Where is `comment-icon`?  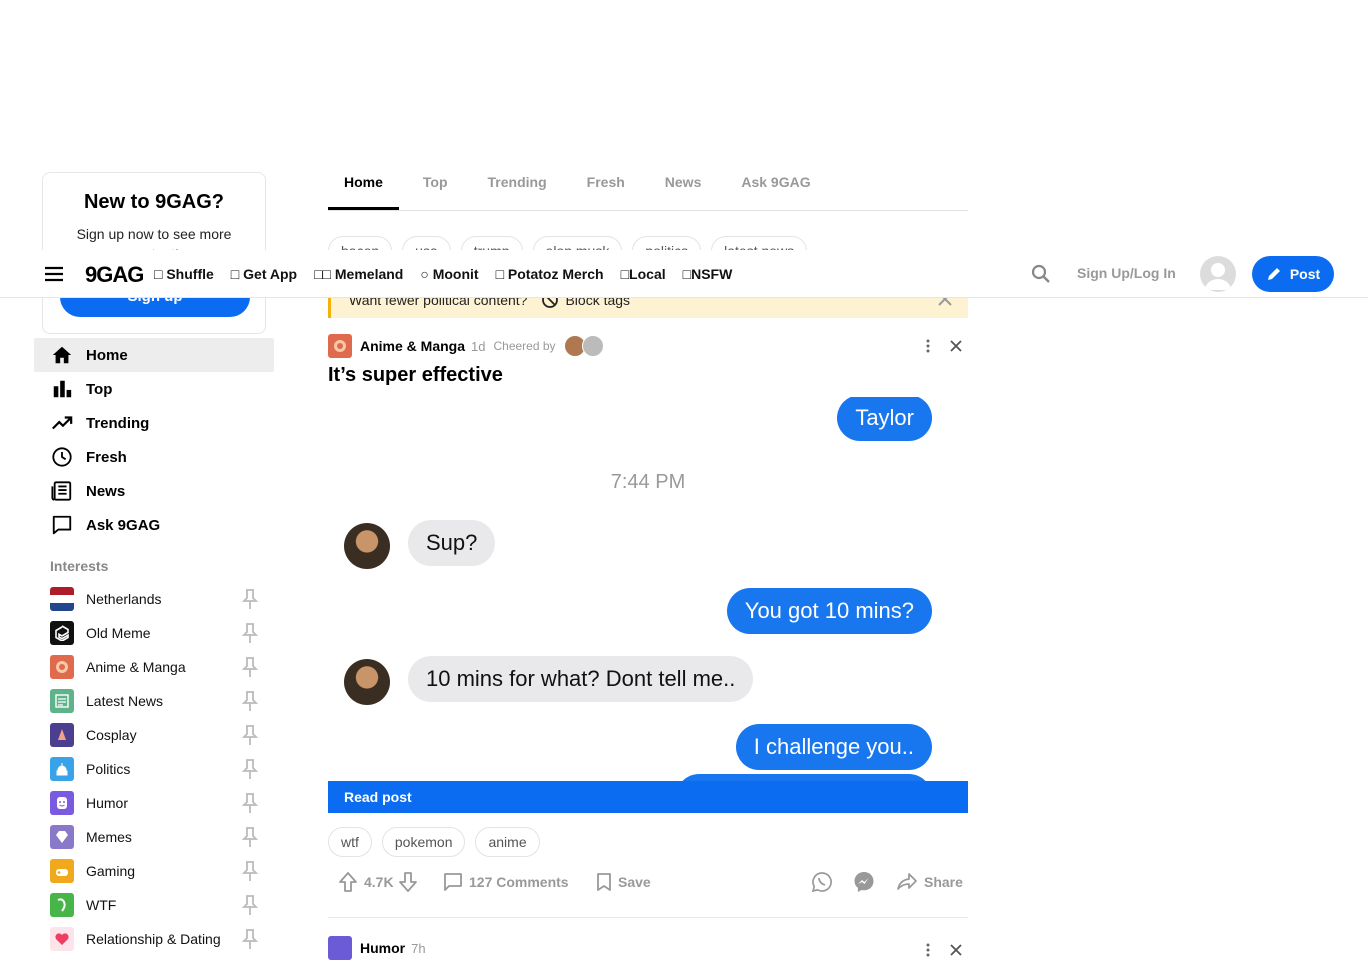
comment-icon is located at coordinates (453, 882).